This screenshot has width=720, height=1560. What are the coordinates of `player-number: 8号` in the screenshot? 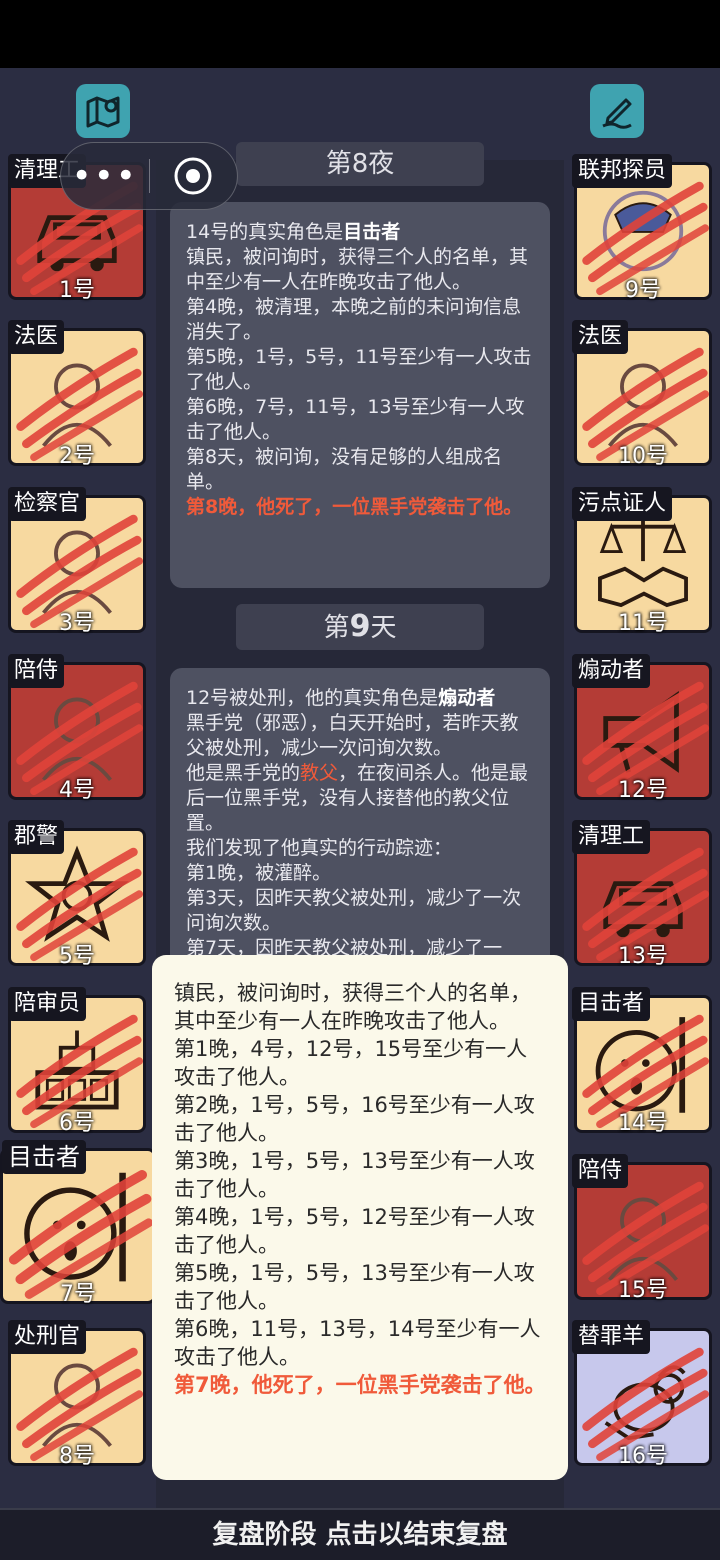 It's located at (77, 1456).